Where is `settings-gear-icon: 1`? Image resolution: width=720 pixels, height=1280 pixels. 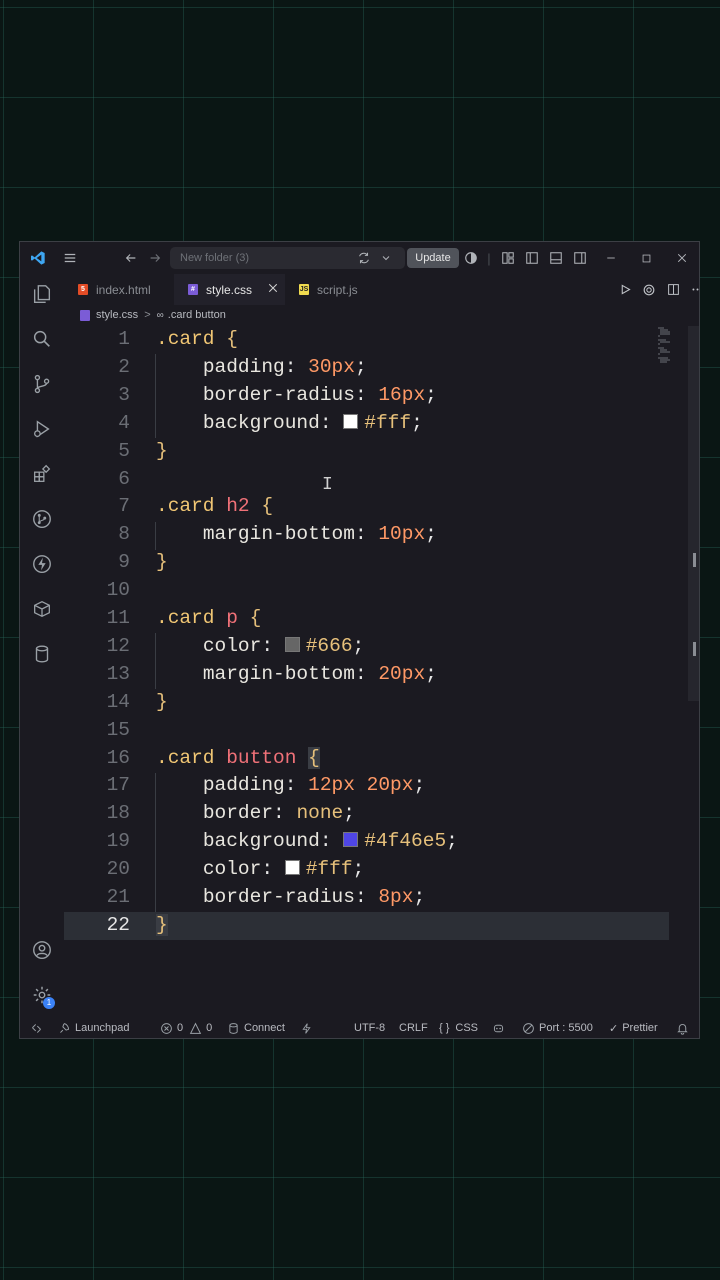
settings-gear-icon: 1 is located at coordinates (42, 996).